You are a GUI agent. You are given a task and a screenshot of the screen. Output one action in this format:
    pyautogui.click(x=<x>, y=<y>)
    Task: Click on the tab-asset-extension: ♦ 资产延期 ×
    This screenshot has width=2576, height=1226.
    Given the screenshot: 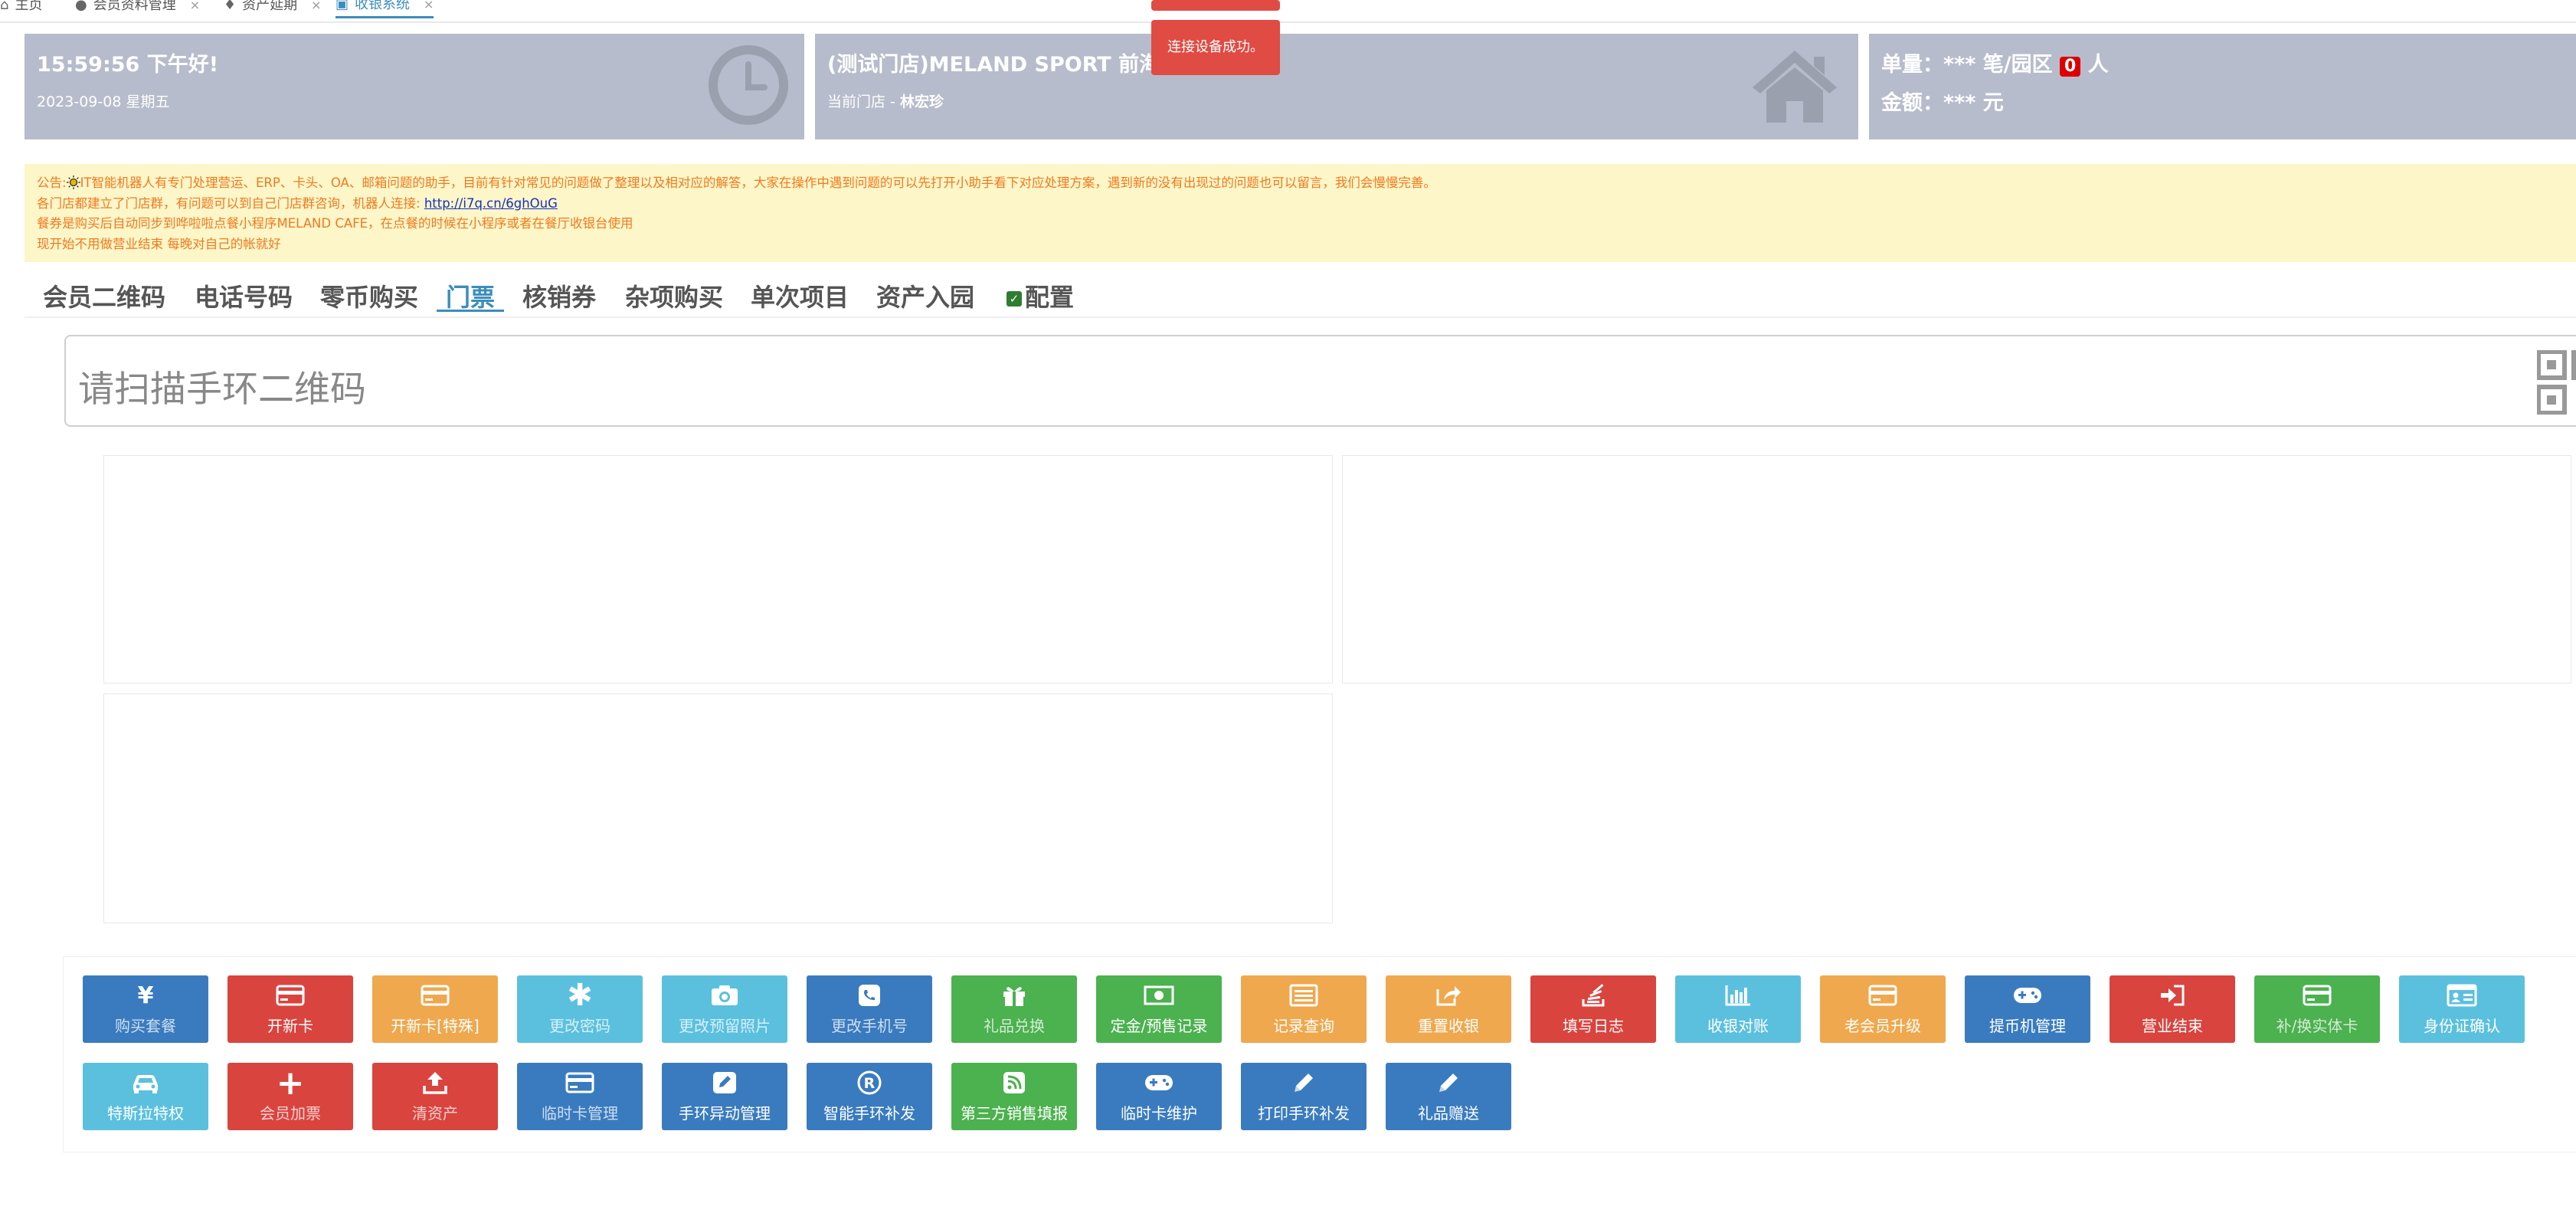 What is the action you would take?
    pyautogui.click(x=273, y=9)
    